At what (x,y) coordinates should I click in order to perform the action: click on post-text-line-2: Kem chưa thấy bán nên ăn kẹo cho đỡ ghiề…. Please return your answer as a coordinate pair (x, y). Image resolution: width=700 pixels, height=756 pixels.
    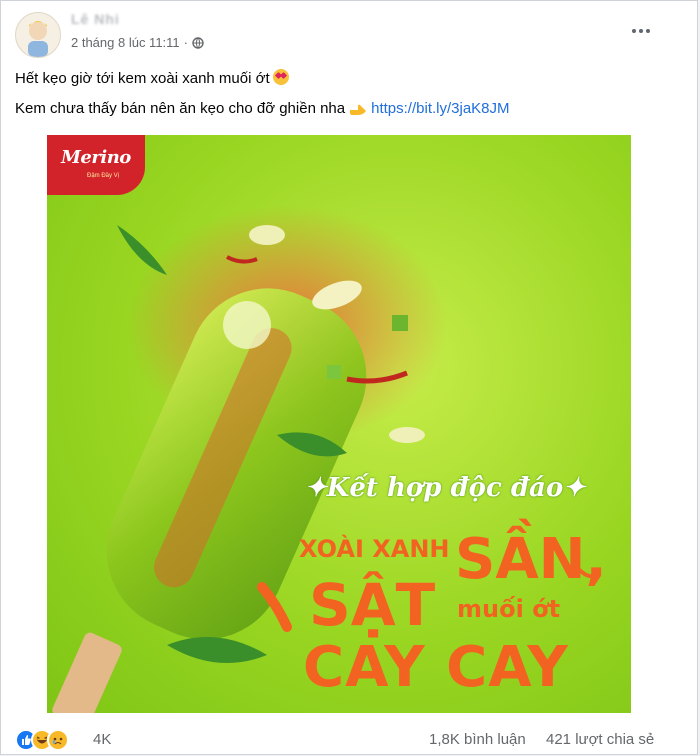
    Looking at the image, I should click on (262, 108).